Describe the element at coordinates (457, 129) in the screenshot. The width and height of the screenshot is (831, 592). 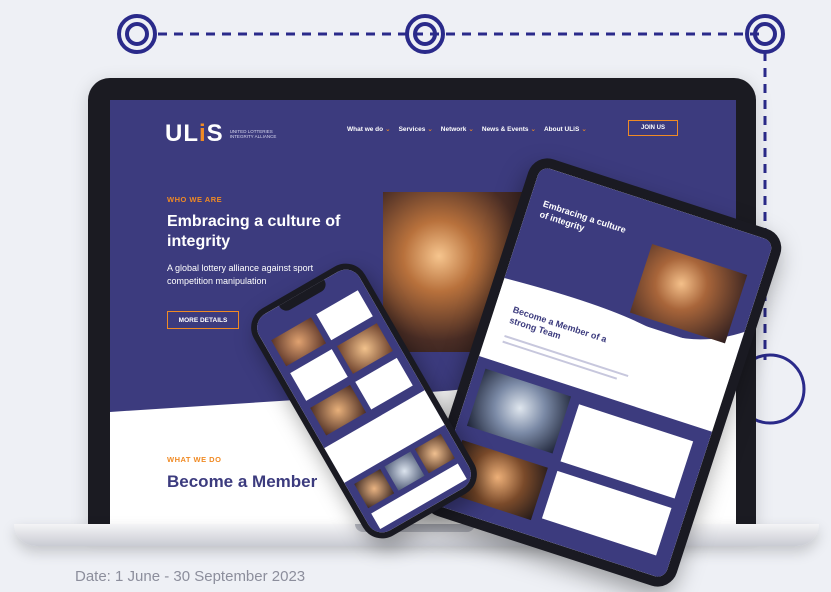
I see `nav-item-network: Network ⌄` at that location.